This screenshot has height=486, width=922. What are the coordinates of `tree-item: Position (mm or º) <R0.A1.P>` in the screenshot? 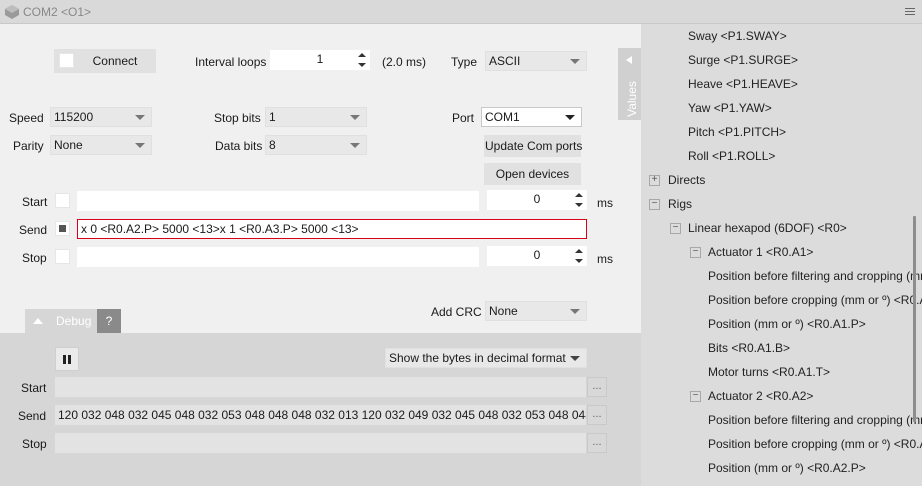 It's located at (787, 324).